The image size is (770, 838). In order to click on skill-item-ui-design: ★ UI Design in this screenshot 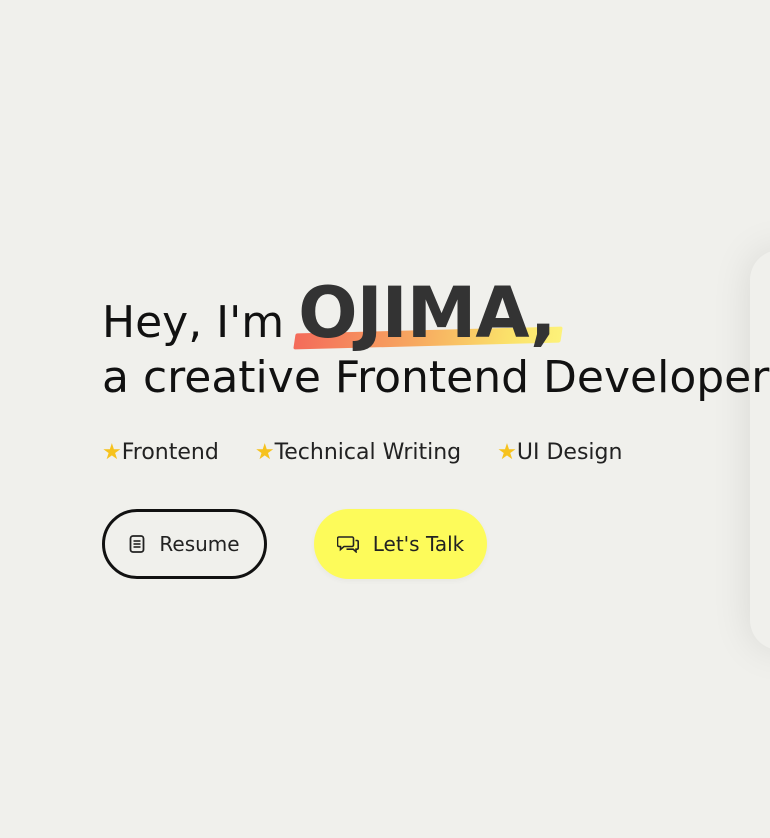, I will do `click(559, 452)`.